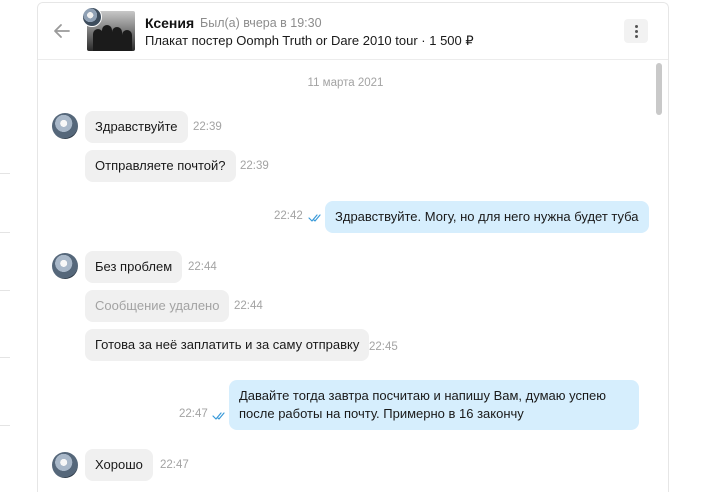 Image resolution: width=704 pixels, height=492 pixels. I want to click on scrollbar-thumb, so click(659, 89).